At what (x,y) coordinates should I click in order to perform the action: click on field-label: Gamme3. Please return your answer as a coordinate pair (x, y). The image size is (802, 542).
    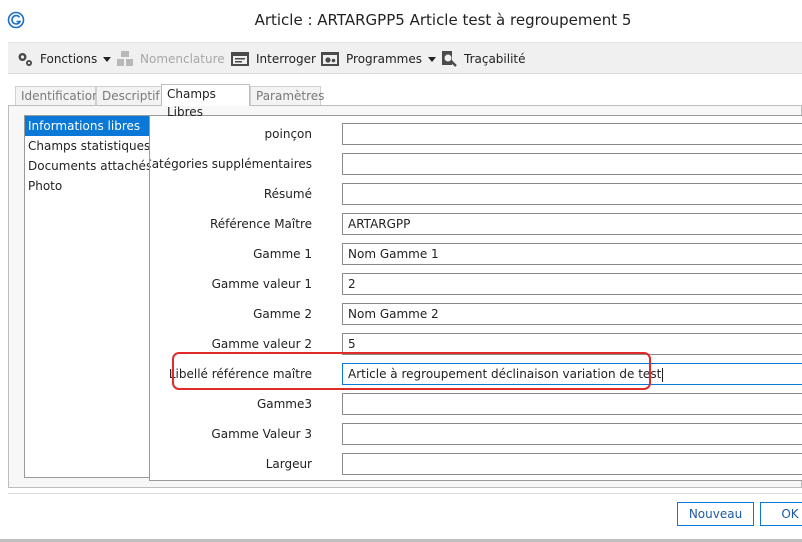
    Looking at the image, I should click on (284, 404).